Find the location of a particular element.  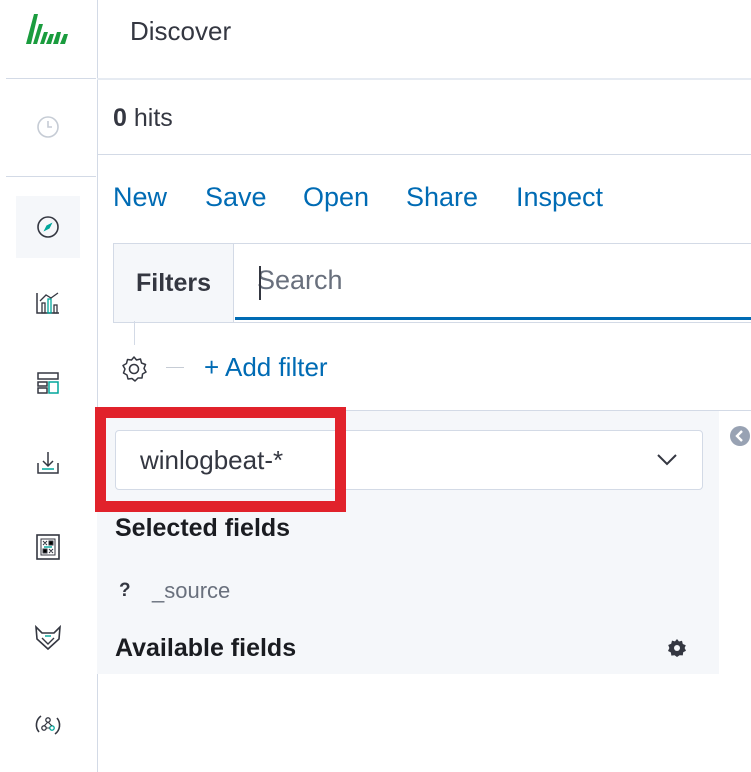

recent-icon is located at coordinates (48, 127).